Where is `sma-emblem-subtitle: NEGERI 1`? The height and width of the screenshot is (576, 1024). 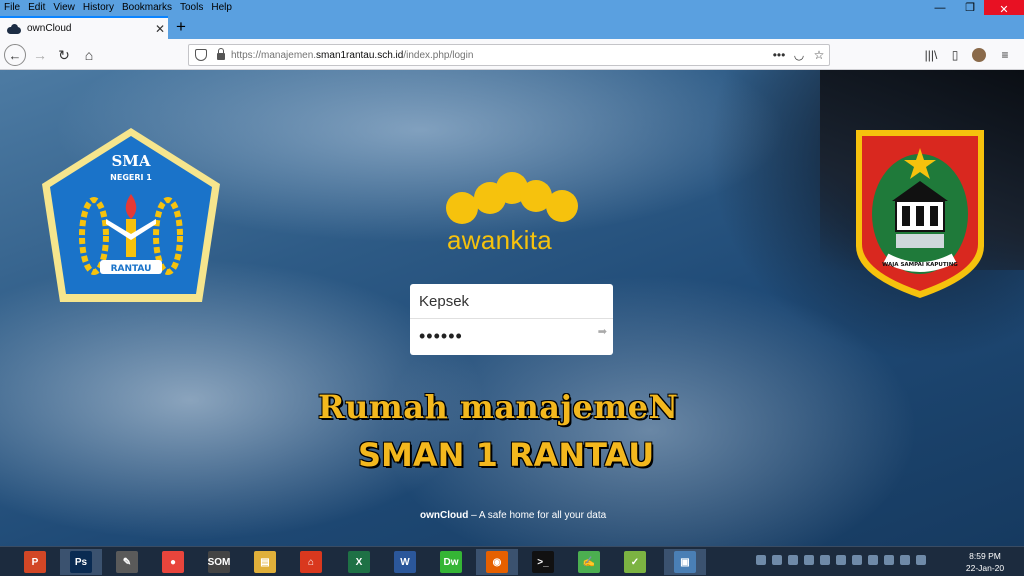
sma-emblem-subtitle: NEGERI 1 is located at coordinates (131, 177).